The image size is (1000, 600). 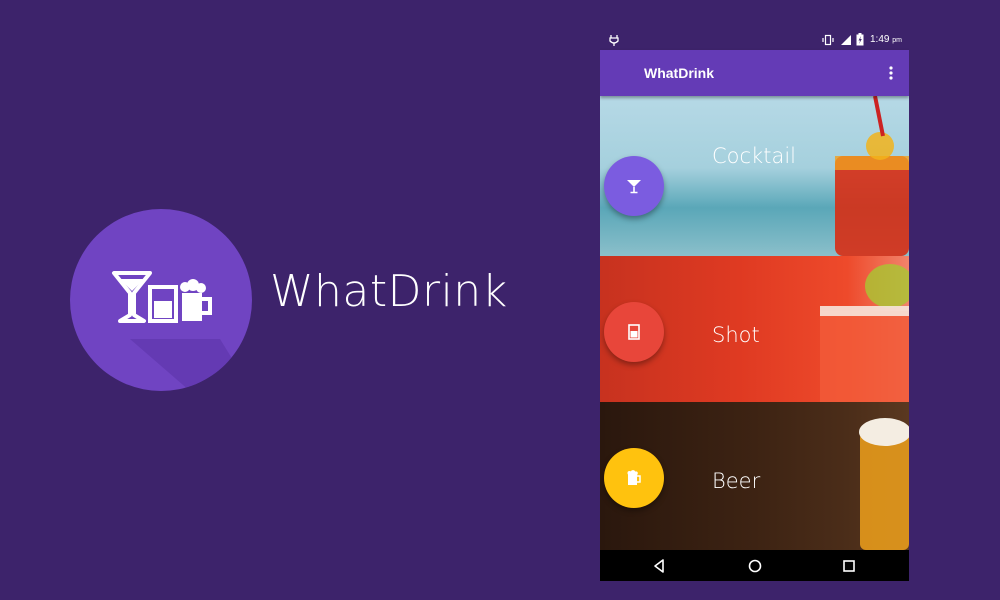 What do you see at coordinates (754, 73) in the screenshot?
I see `app-bar: WhatDrink` at bounding box center [754, 73].